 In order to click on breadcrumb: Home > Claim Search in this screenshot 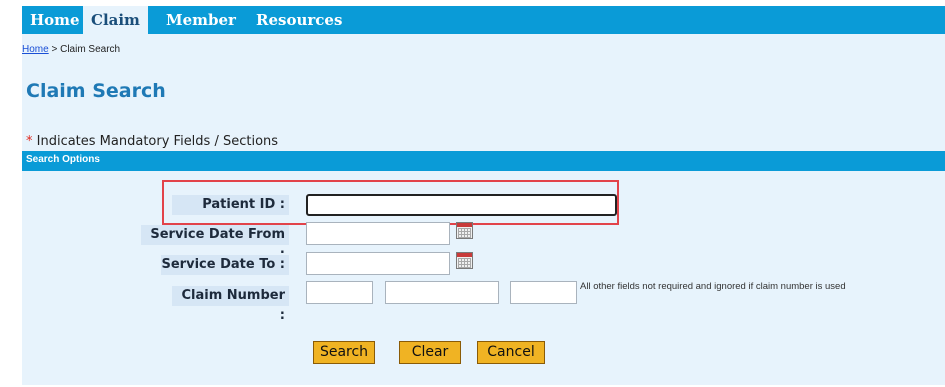, I will do `click(71, 49)`.